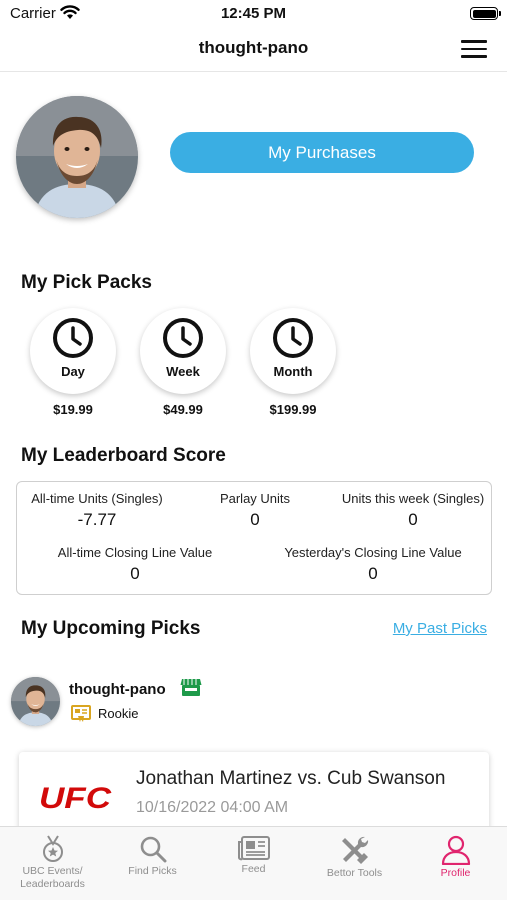 Image resolution: width=507 pixels, height=900 pixels. Describe the element at coordinates (86, 282) in the screenshot. I see `pick-packs-title: My Pick Packs` at that location.